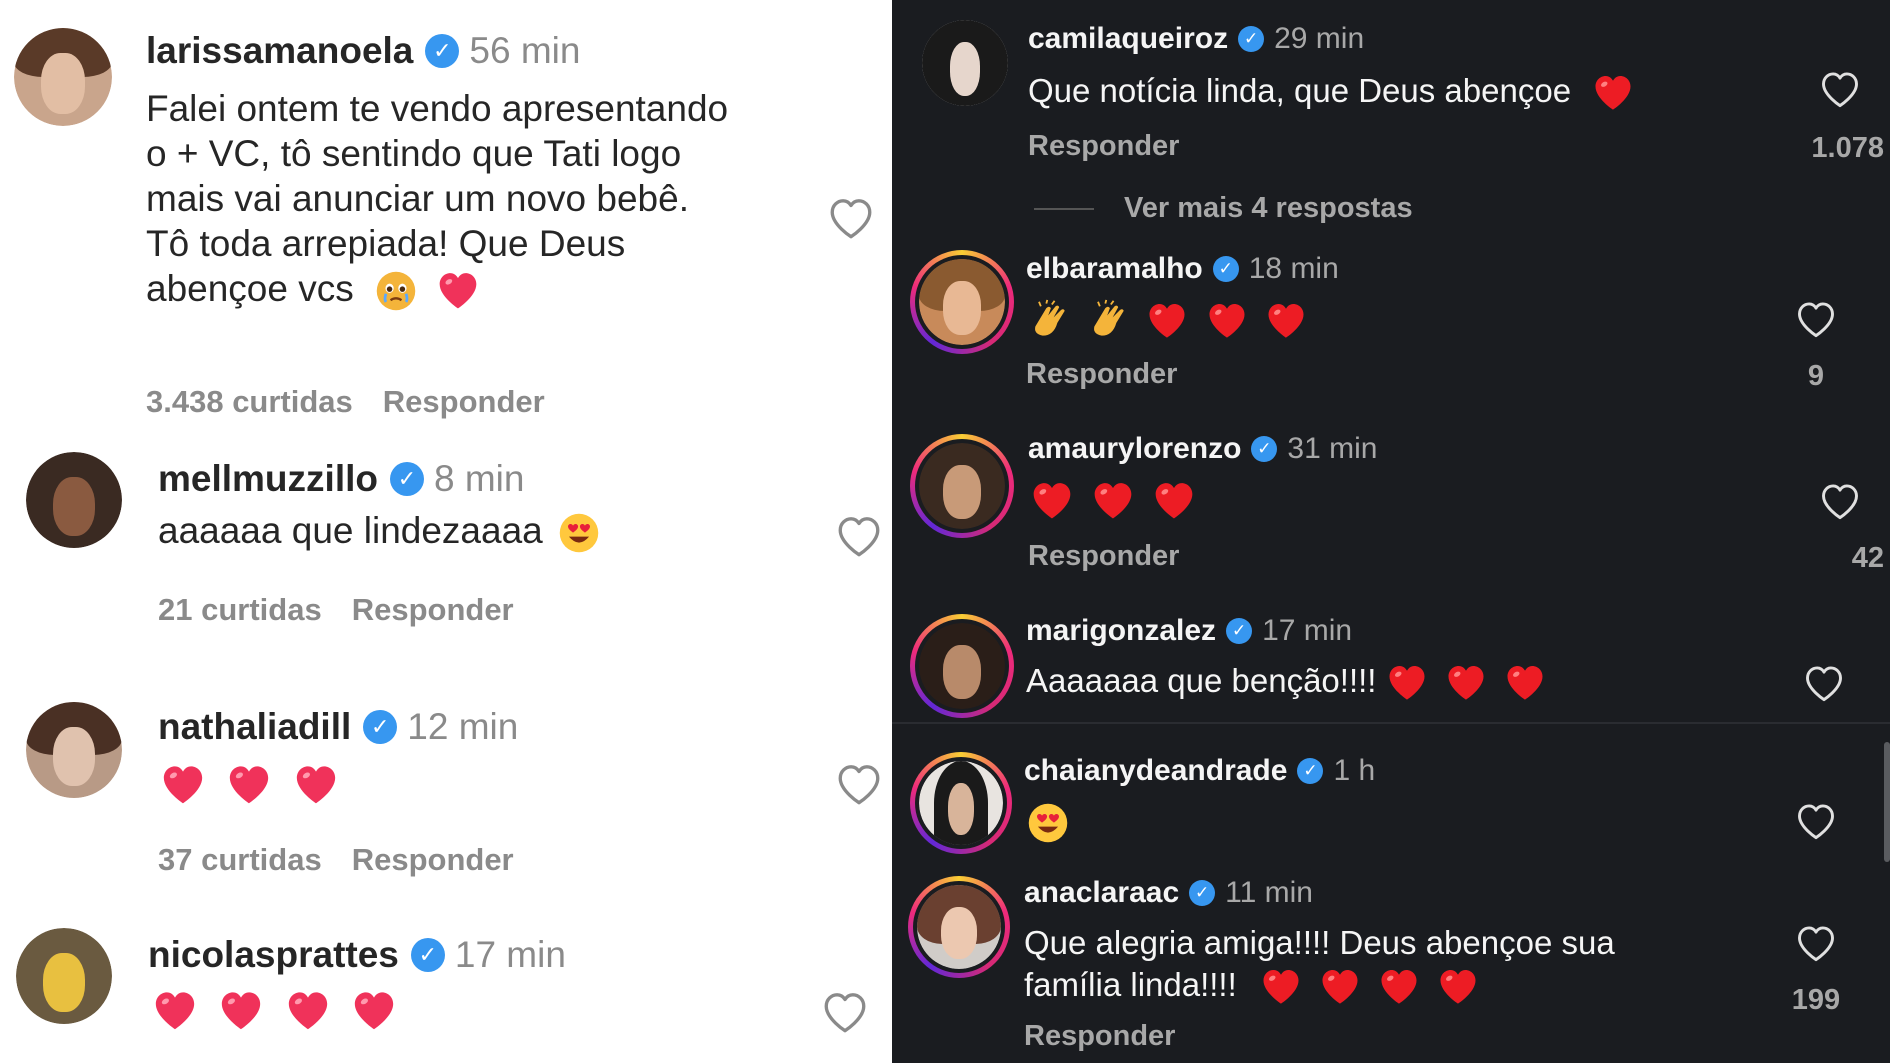  I want to click on comment-text: aaaaaa que lindezaaaa, so click(350, 530).